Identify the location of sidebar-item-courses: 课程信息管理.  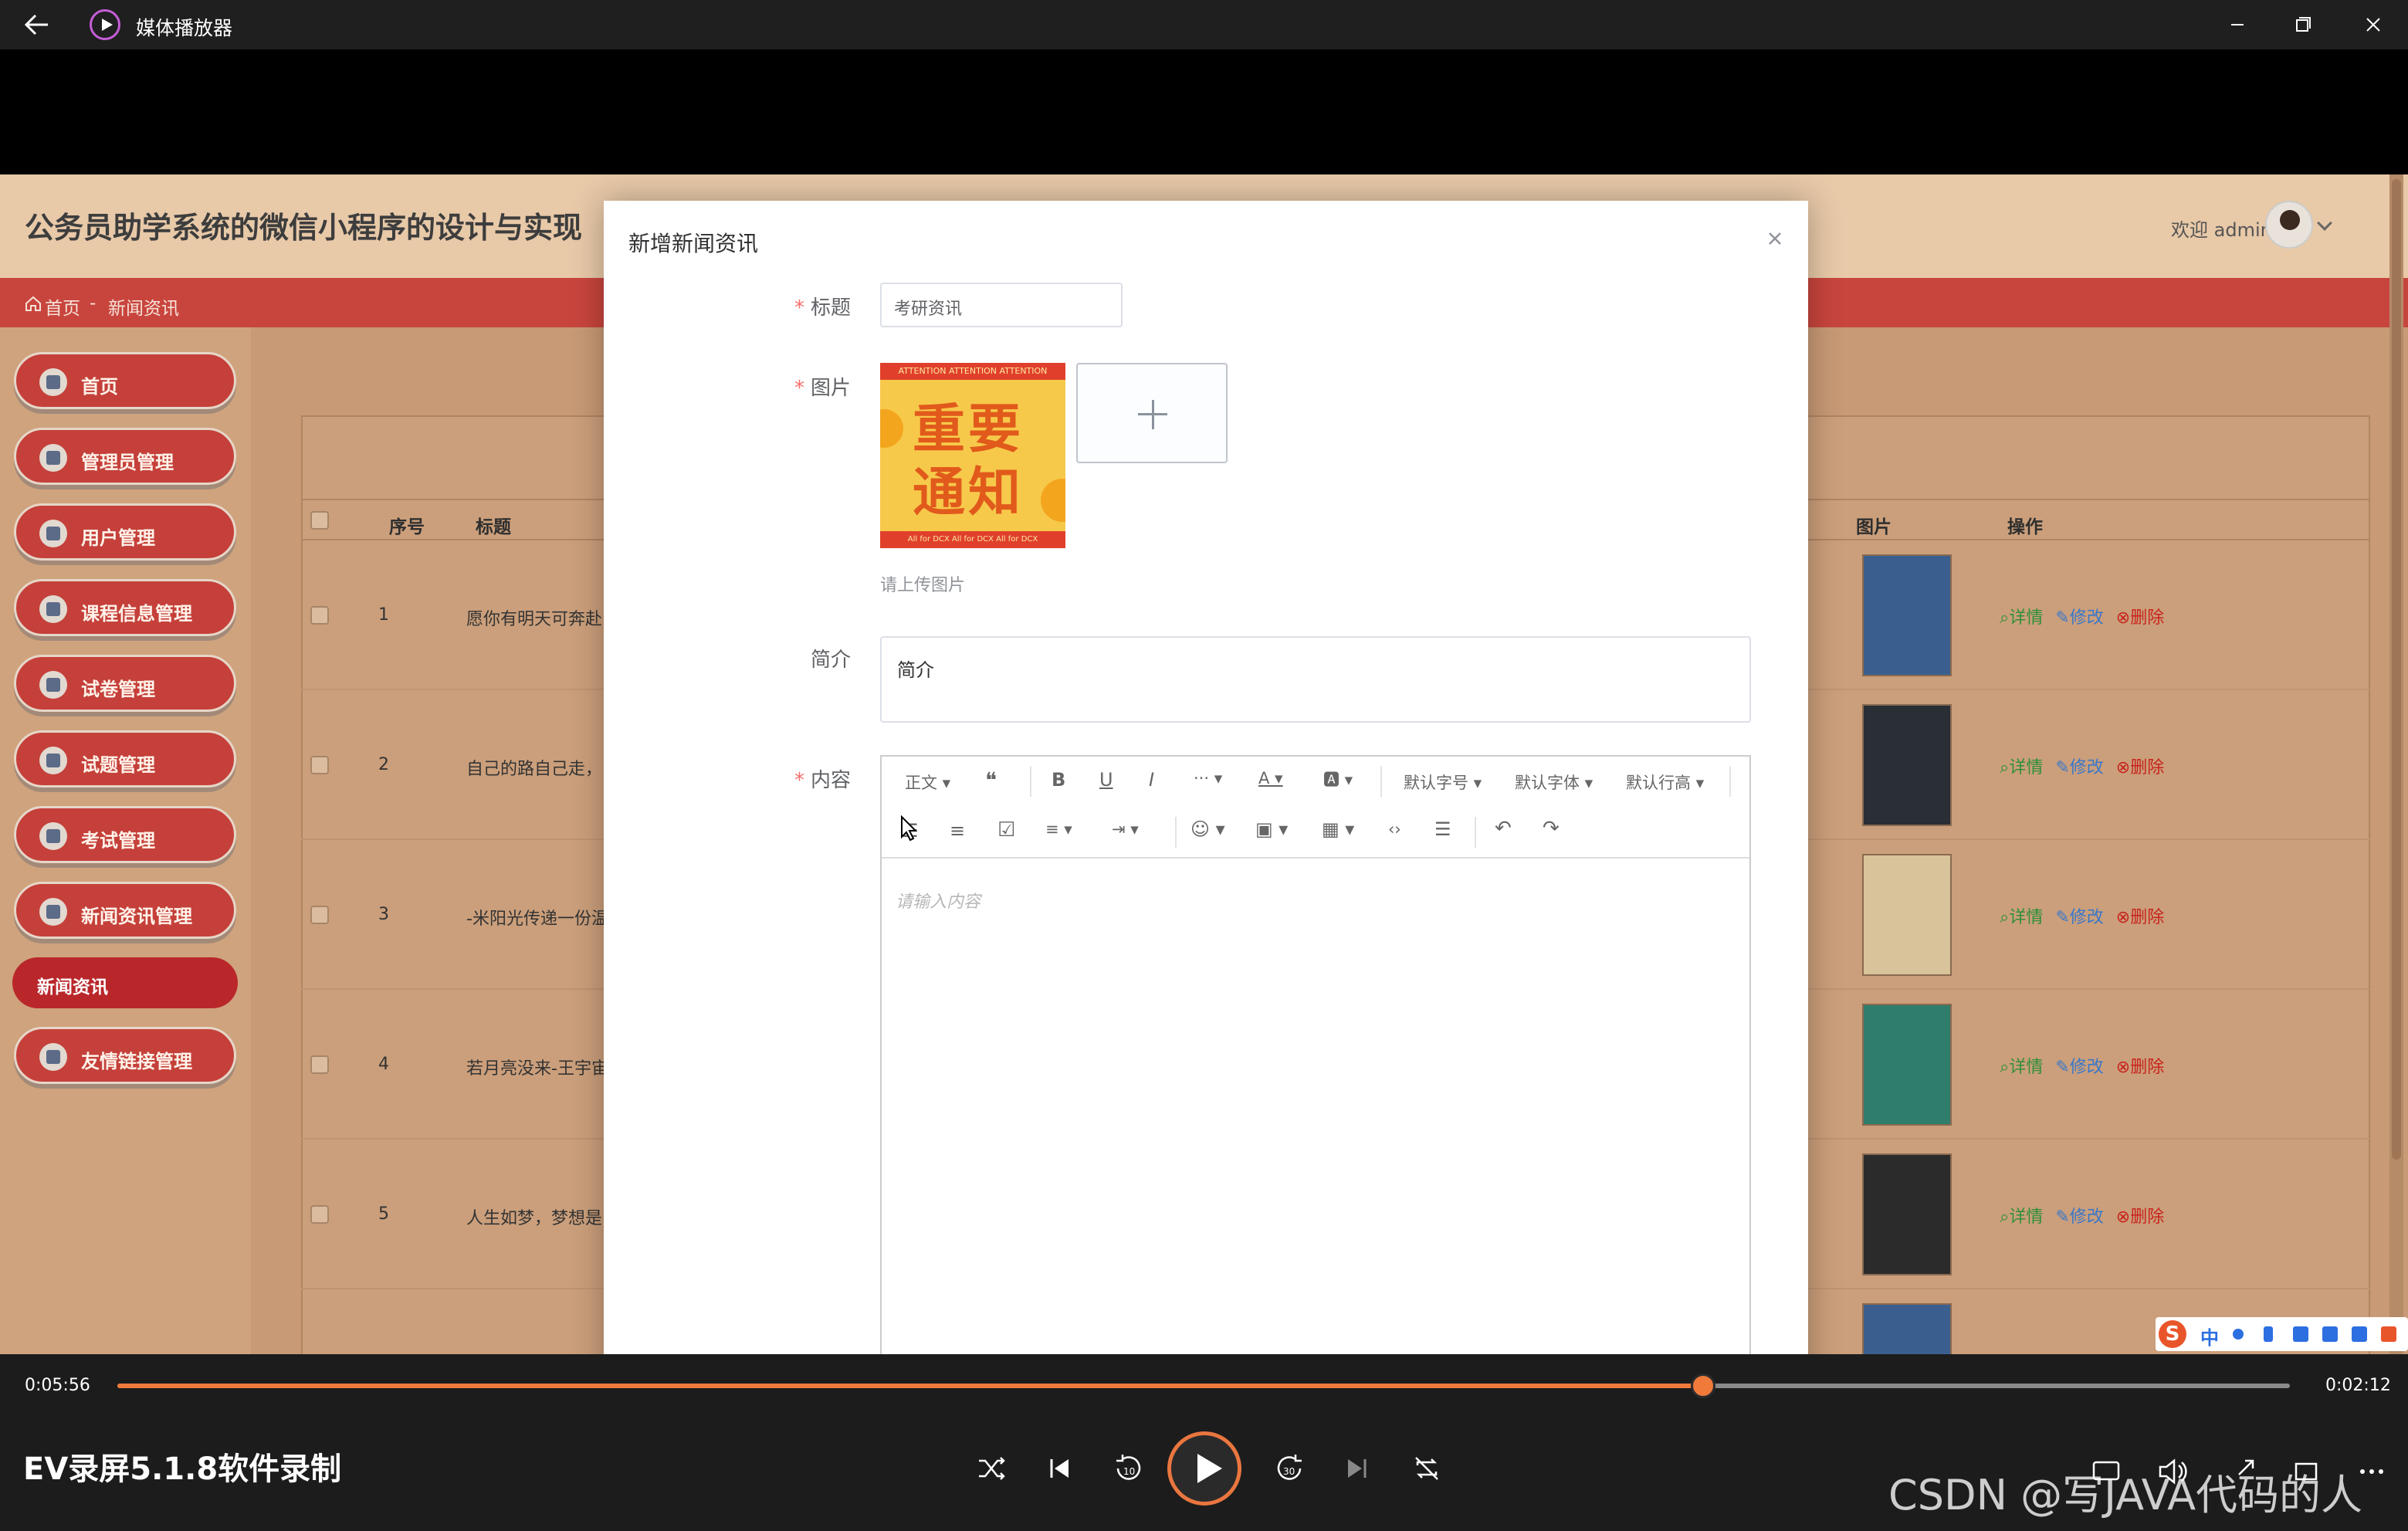
(125, 607).